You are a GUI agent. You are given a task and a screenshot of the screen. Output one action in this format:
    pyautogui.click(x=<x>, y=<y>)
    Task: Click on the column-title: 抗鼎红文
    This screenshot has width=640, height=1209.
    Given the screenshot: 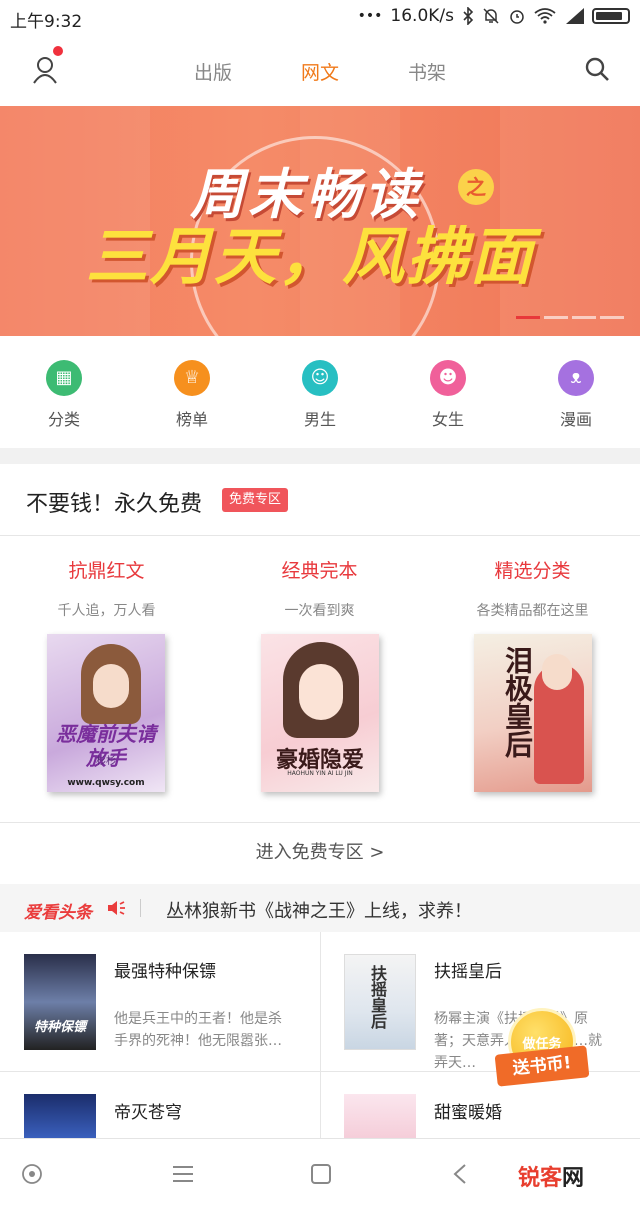 What is the action you would take?
    pyautogui.click(x=106, y=571)
    